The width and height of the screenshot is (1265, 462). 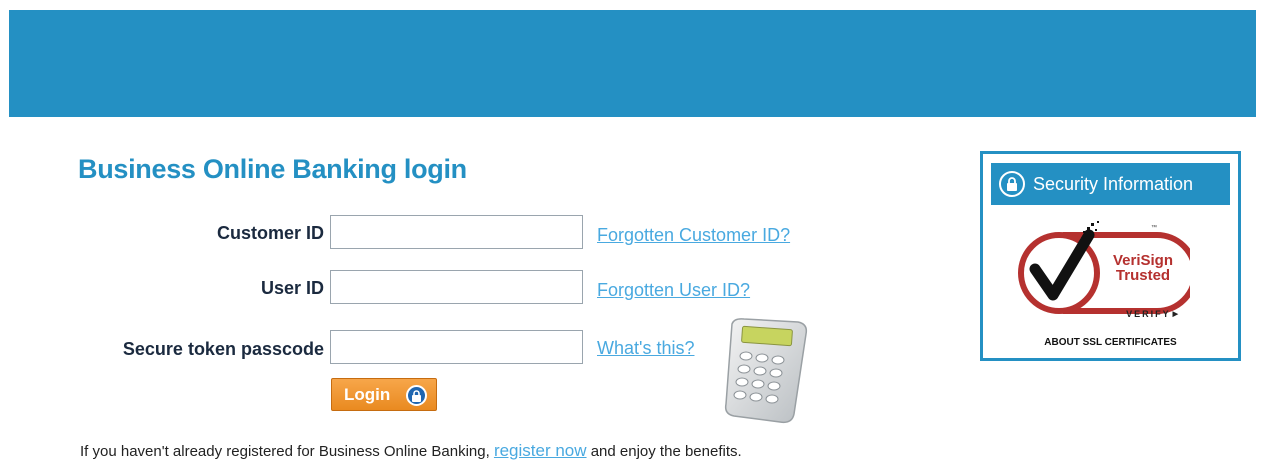 I want to click on svg-text: ™, so click(x=1154, y=227).